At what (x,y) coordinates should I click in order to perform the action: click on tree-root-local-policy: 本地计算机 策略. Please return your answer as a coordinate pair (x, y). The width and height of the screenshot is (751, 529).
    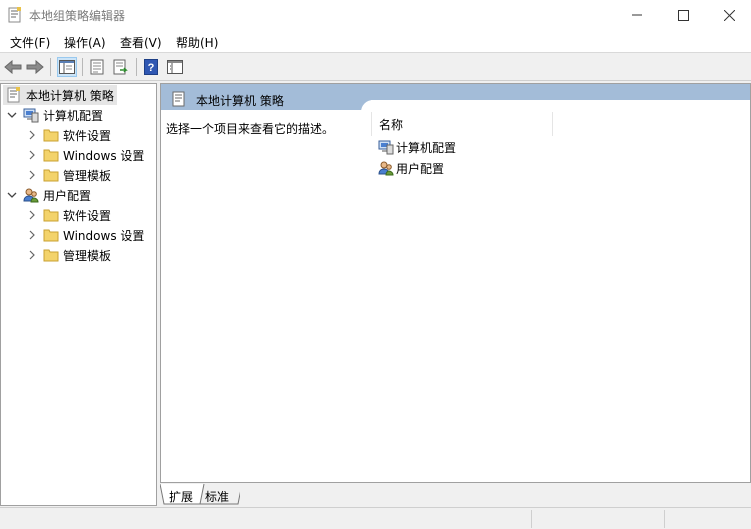
    Looking at the image, I should click on (60, 95).